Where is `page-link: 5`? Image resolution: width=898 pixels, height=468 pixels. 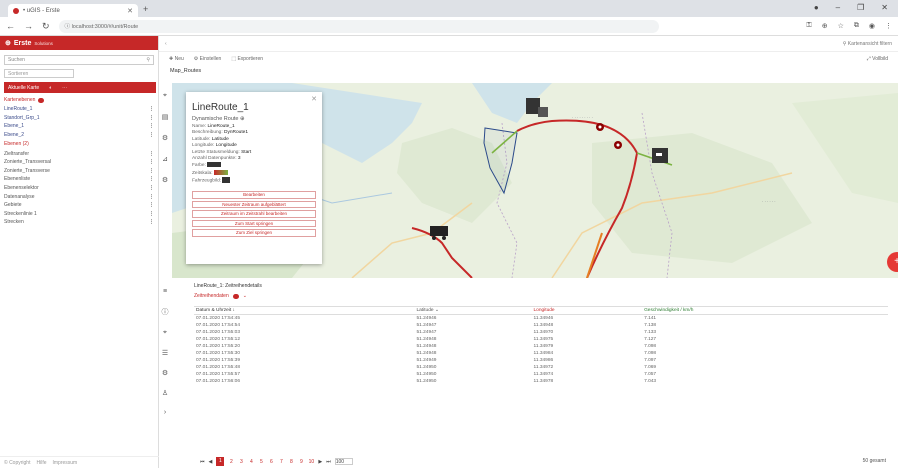 page-link: 5 is located at coordinates (261, 462).